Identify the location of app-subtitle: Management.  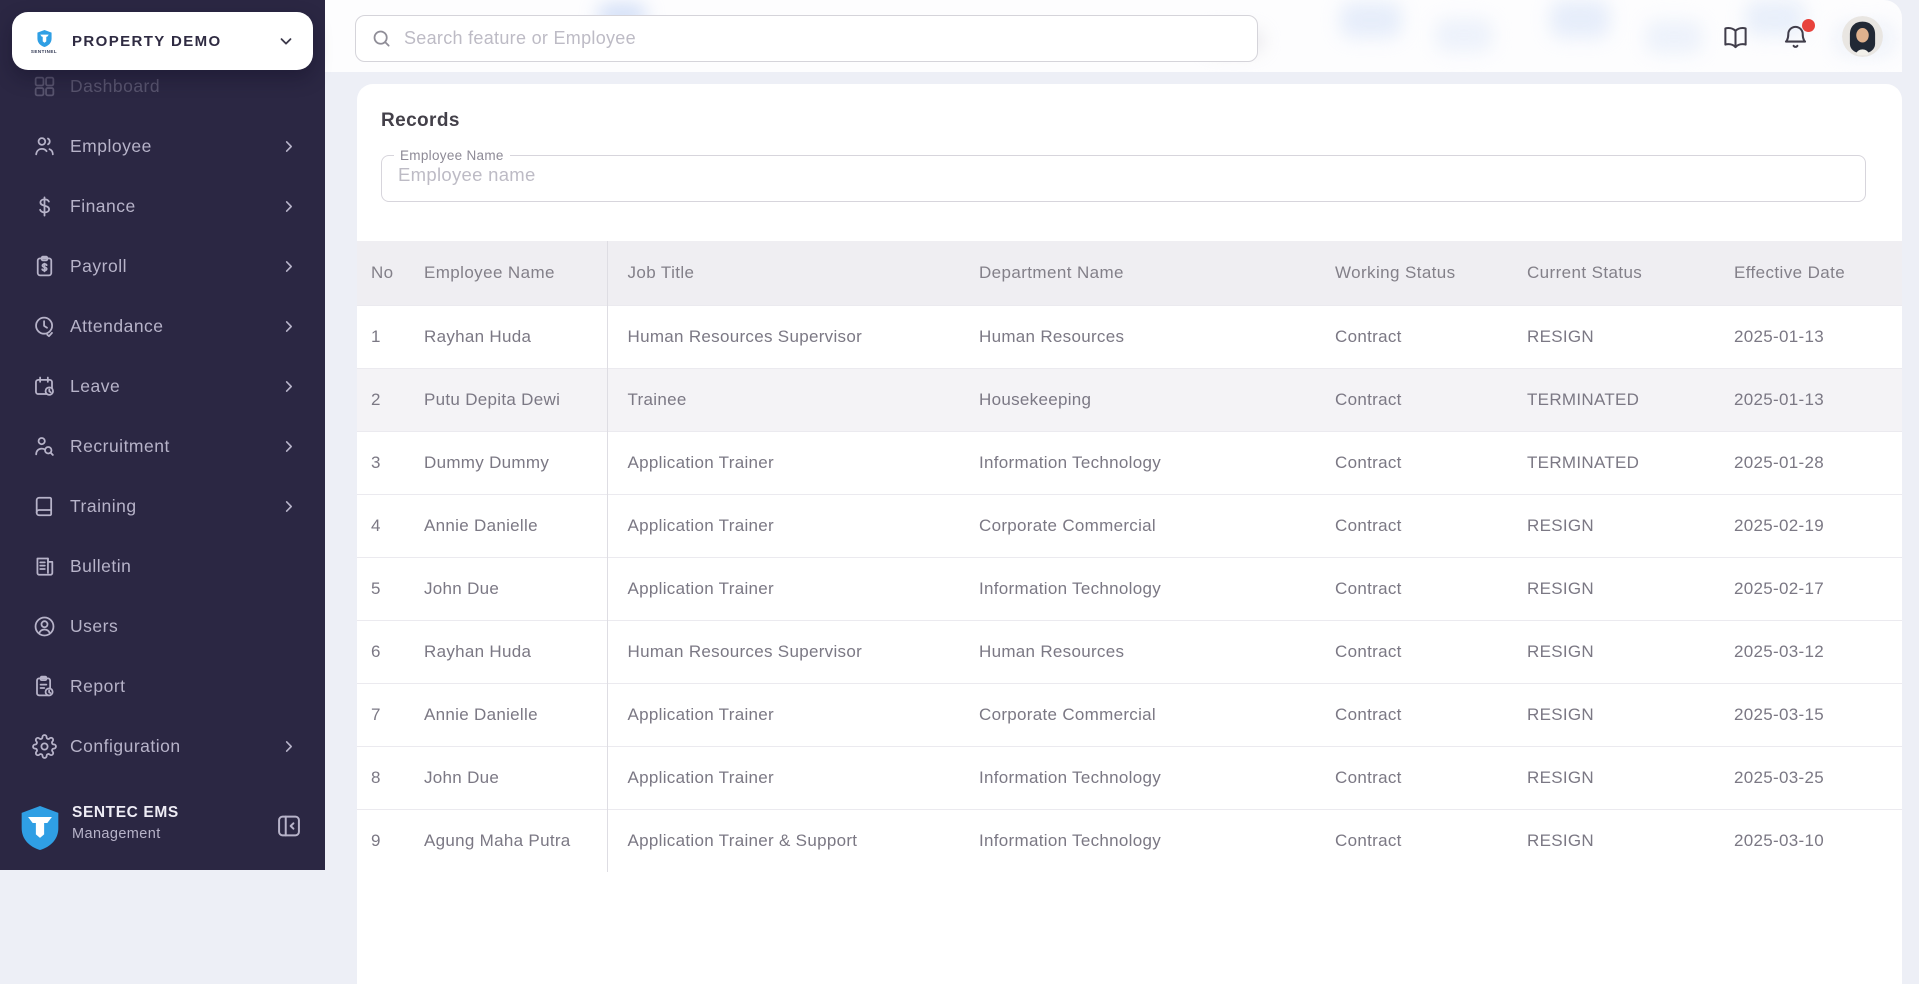
(116, 834).